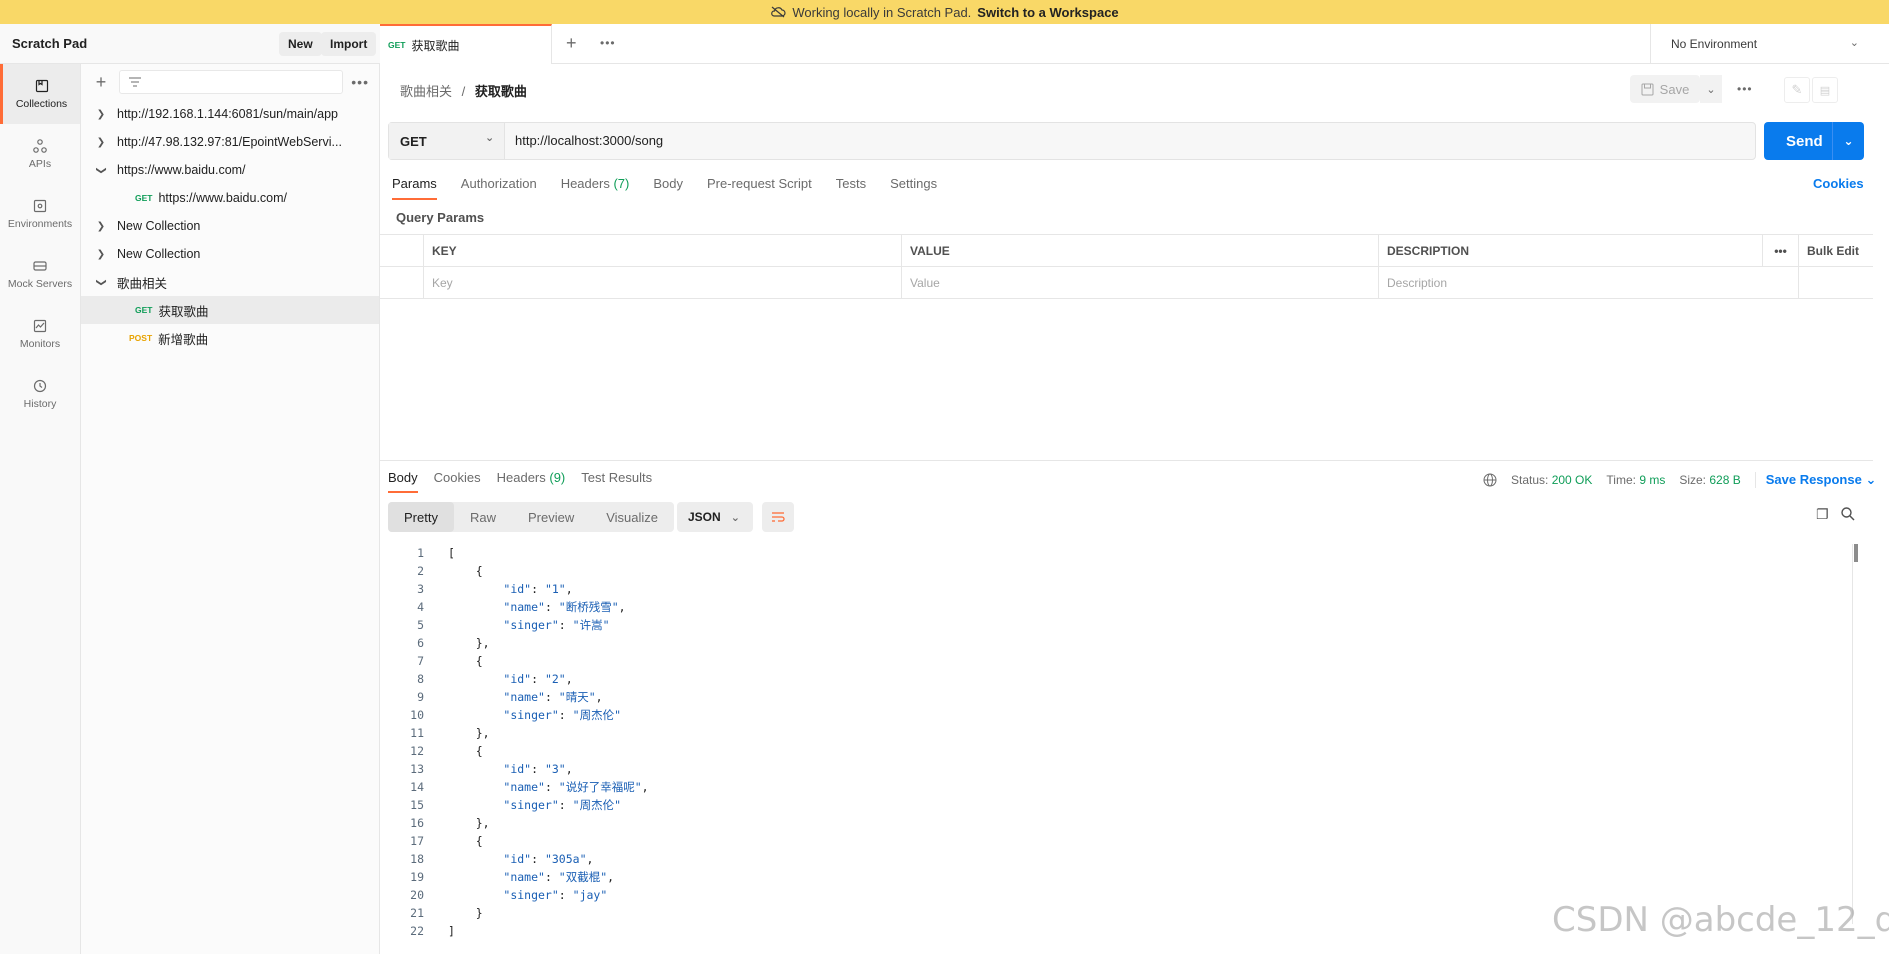 The width and height of the screenshot is (1889, 954). I want to click on code-line: 3 "id": "1",, so click(1115, 589).